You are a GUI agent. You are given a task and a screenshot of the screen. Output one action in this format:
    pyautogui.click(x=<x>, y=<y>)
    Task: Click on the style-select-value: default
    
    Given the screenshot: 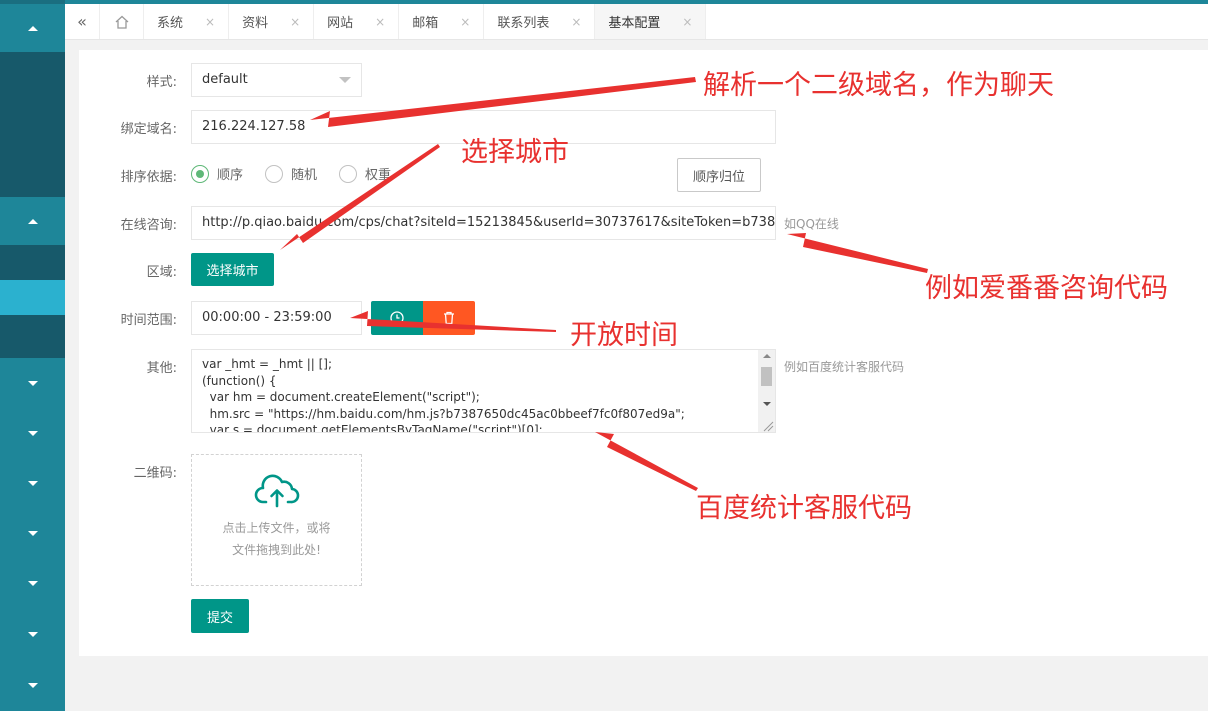 What is the action you would take?
    pyautogui.click(x=225, y=79)
    